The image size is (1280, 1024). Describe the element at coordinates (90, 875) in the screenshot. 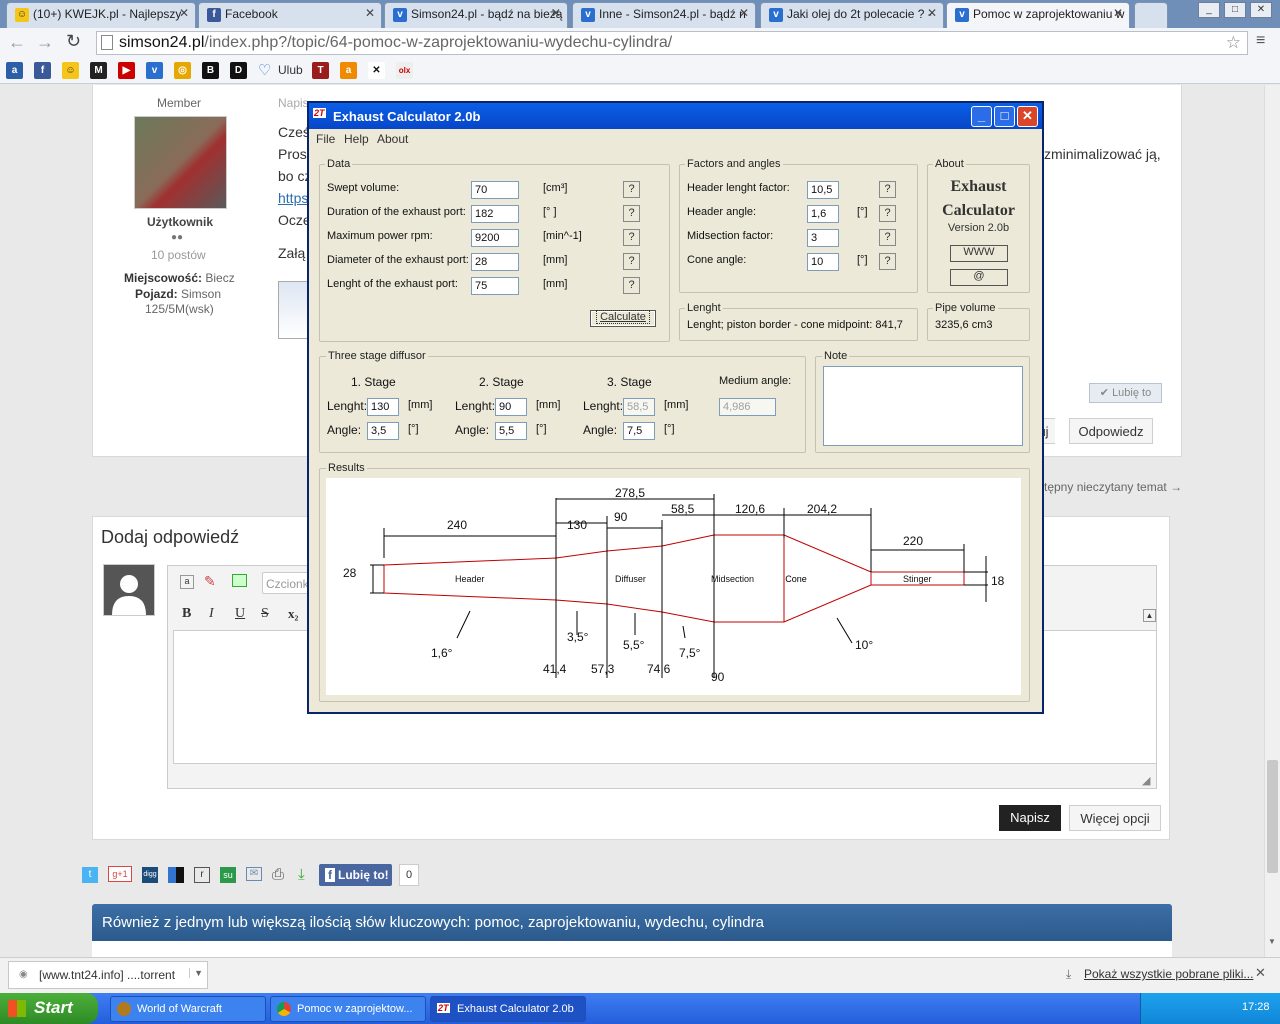

I see `twitter-icon: t` at that location.